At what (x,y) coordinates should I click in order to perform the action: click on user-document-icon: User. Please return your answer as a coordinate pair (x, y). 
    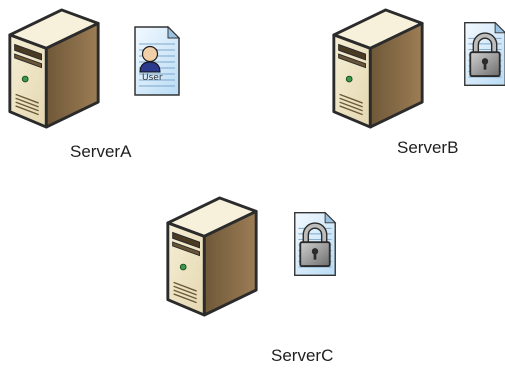
    Looking at the image, I should click on (157, 61).